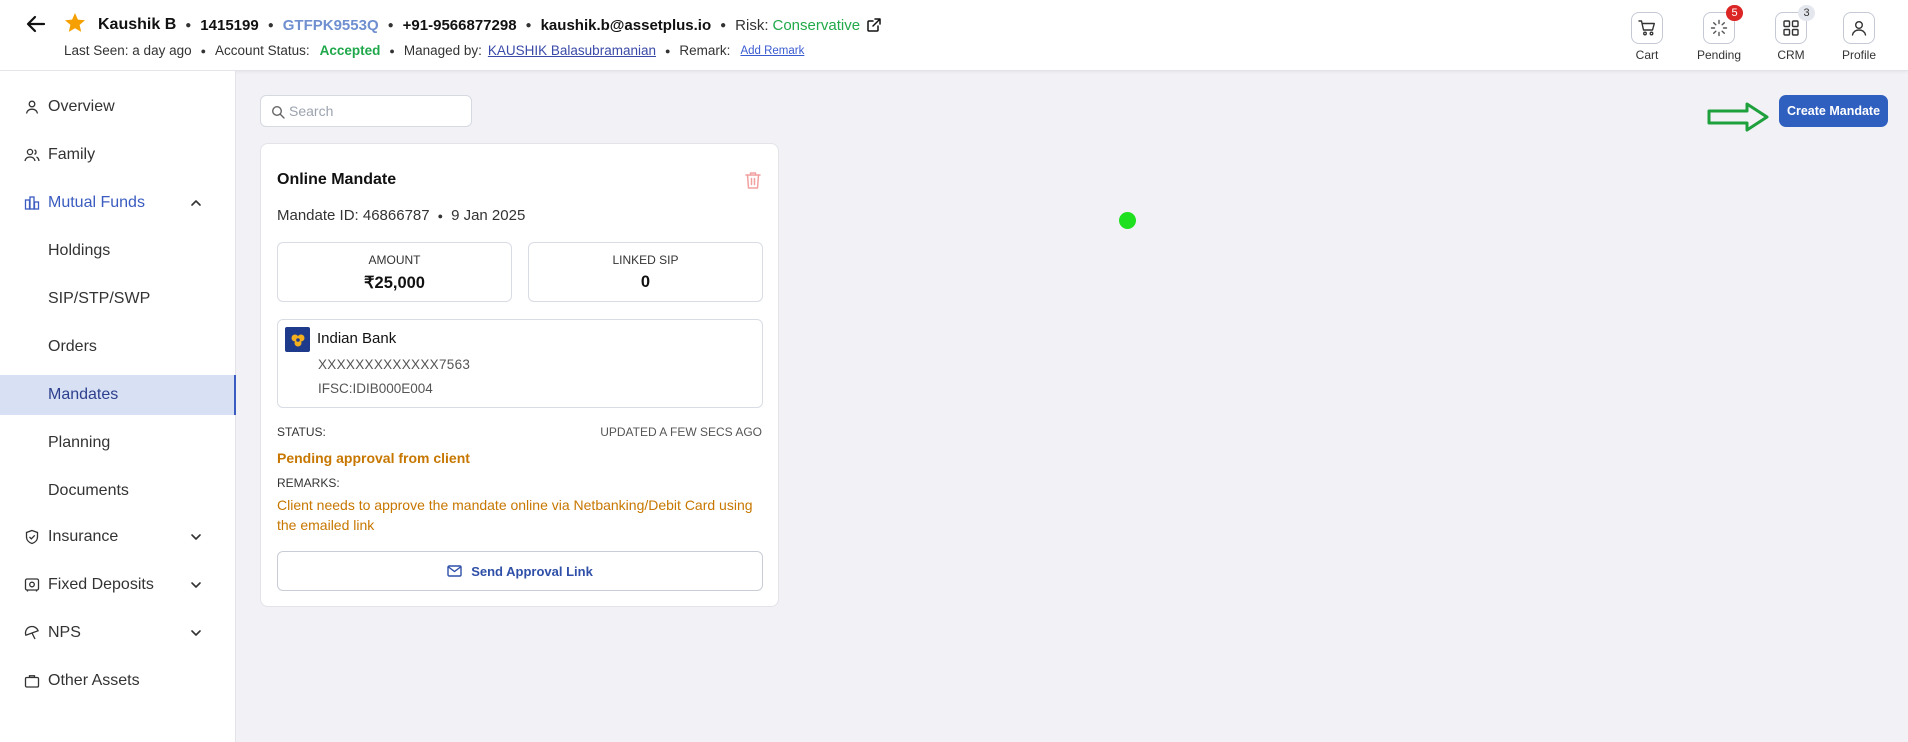 The height and width of the screenshot is (742, 1908). Describe the element at coordinates (79, 250) in the screenshot. I see `sidebar-item-label: Holdings` at that location.